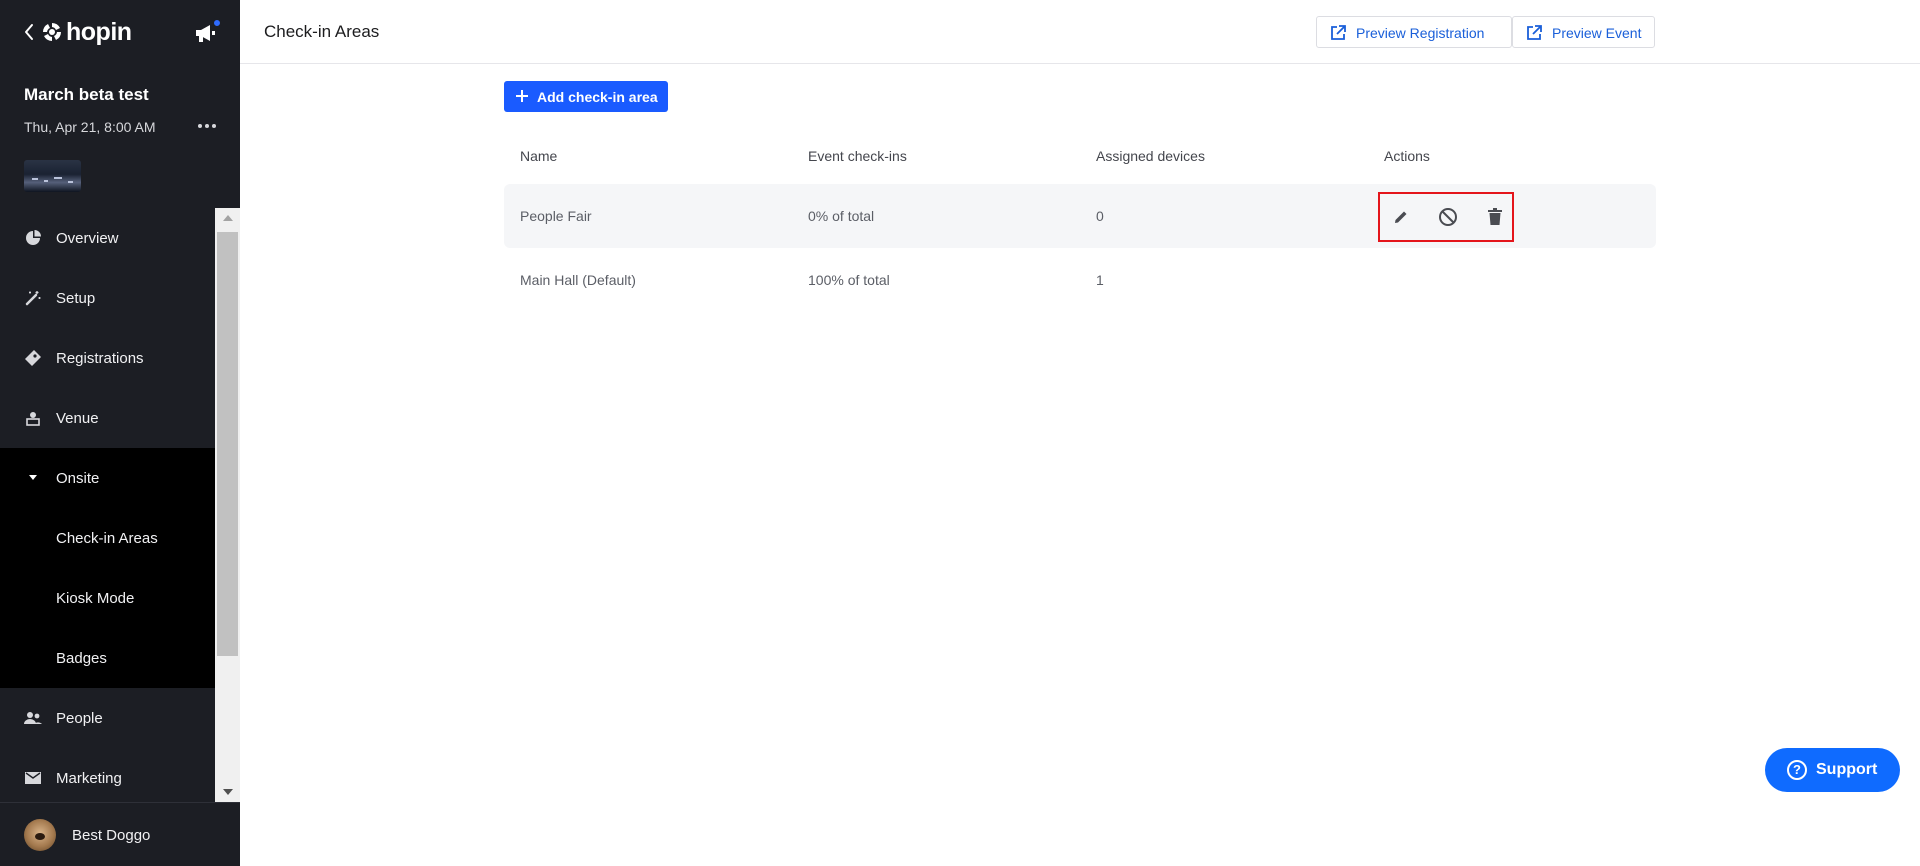  I want to click on notification-dot, so click(217, 23).